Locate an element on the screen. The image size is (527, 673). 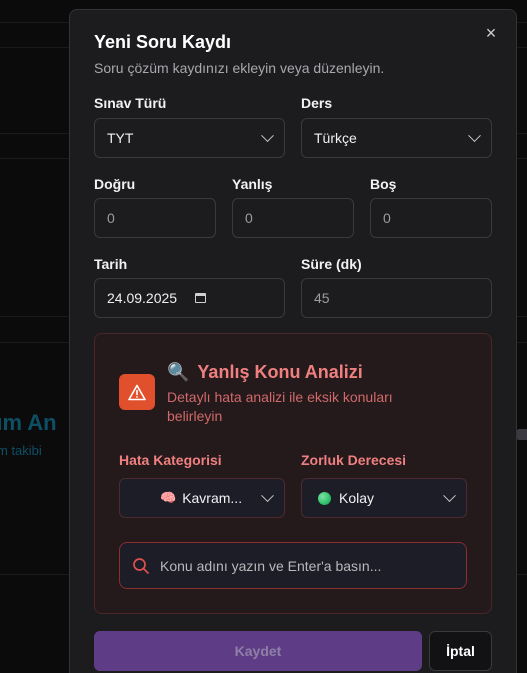
wrong-input: 0 is located at coordinates (293, 218).